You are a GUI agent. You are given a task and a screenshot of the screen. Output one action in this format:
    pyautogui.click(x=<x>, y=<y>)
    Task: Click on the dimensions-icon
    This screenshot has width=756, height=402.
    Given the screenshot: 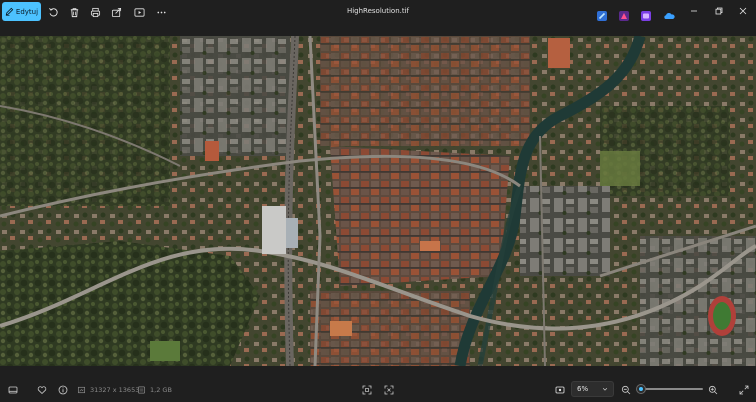 What is the action you would take?
    pyautogui.click(x=81, y=390)
    